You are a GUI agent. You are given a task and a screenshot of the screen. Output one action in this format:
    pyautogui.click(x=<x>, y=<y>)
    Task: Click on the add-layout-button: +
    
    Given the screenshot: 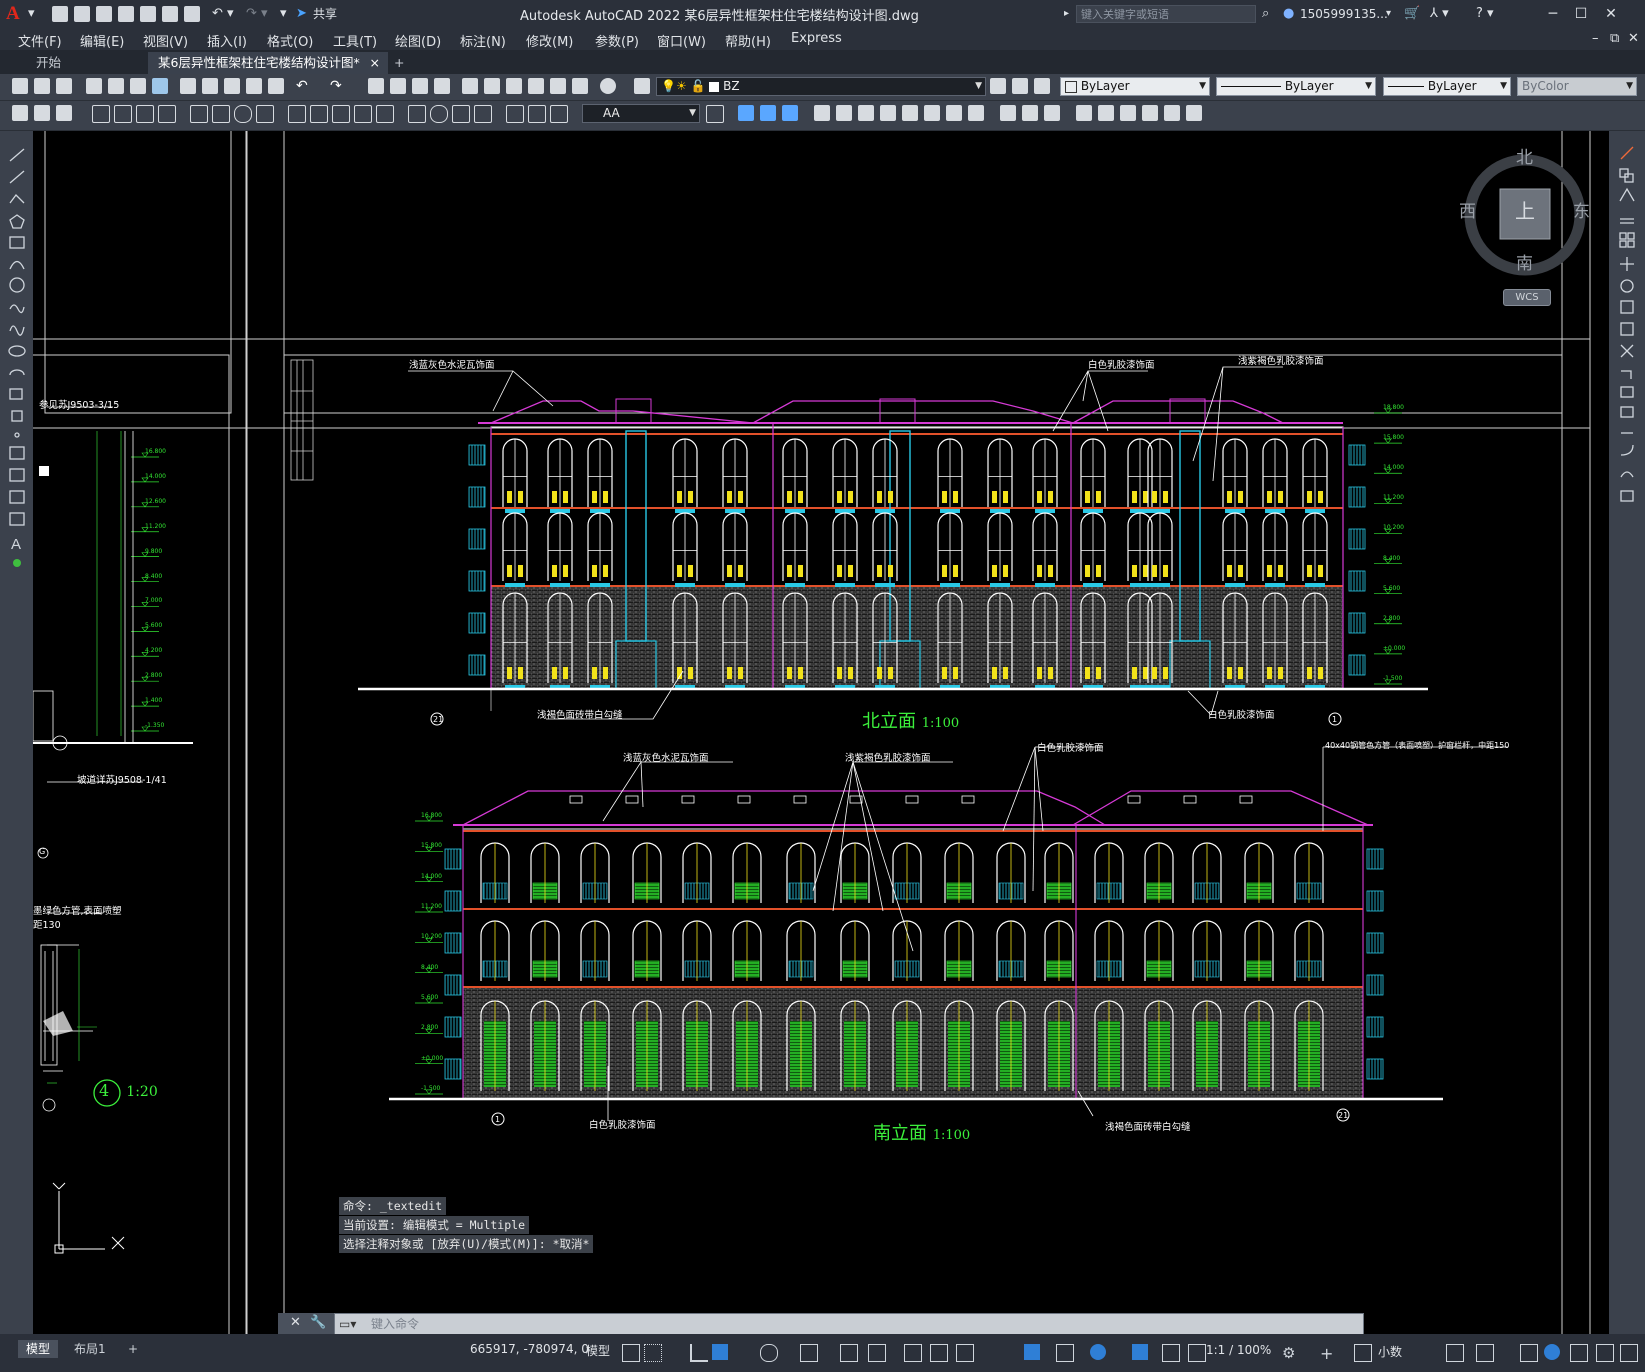 What is the action you would take?
    pyautogui.click(x=133, y=1349)
    